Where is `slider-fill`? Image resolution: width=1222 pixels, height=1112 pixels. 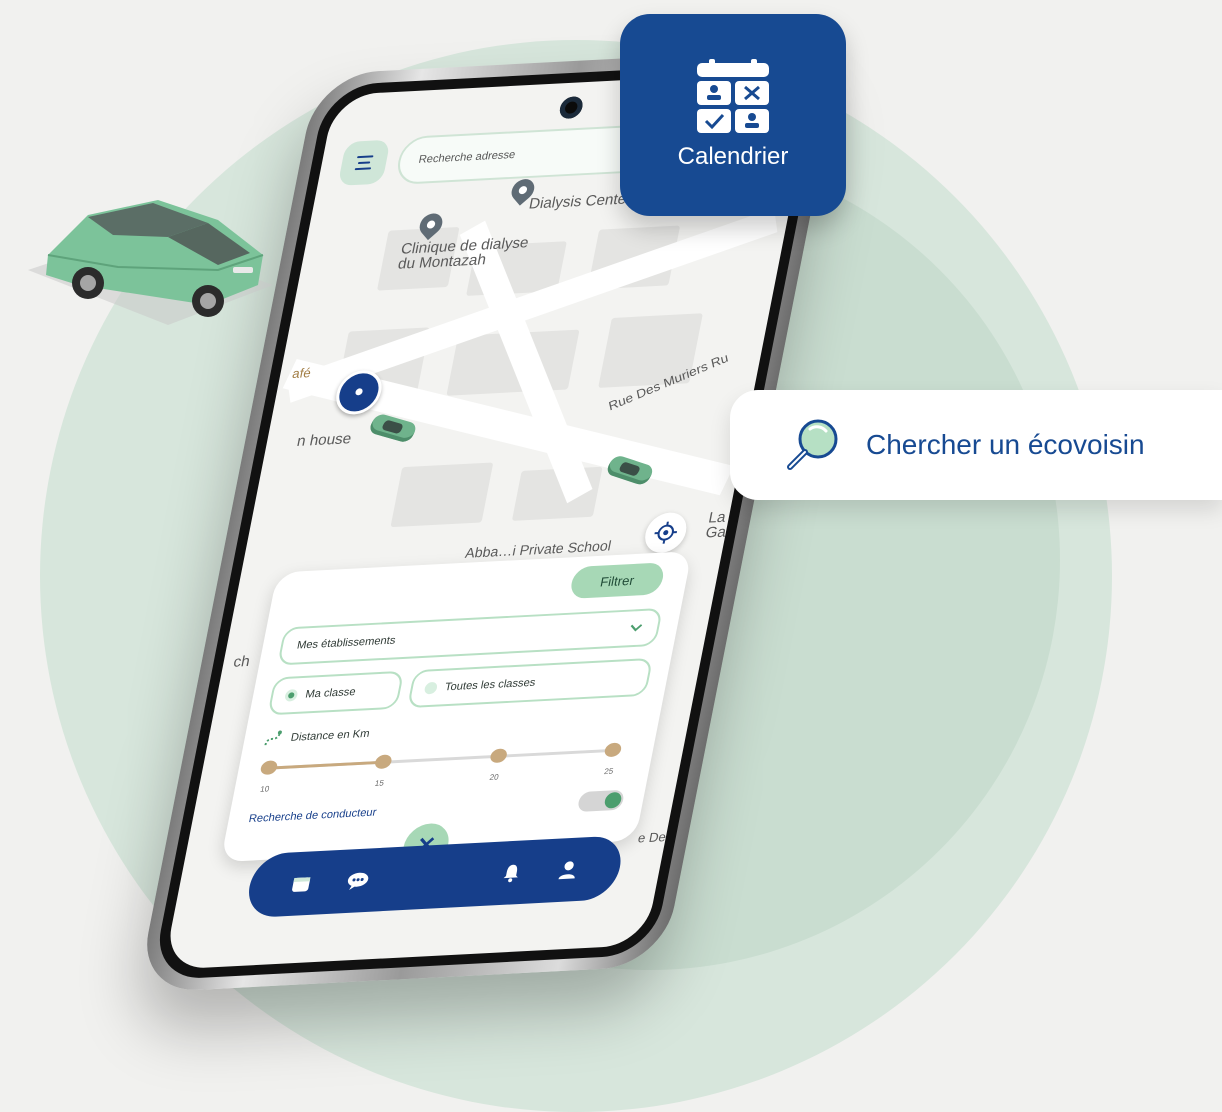
slider-fill is located at coordinates (326, 765).